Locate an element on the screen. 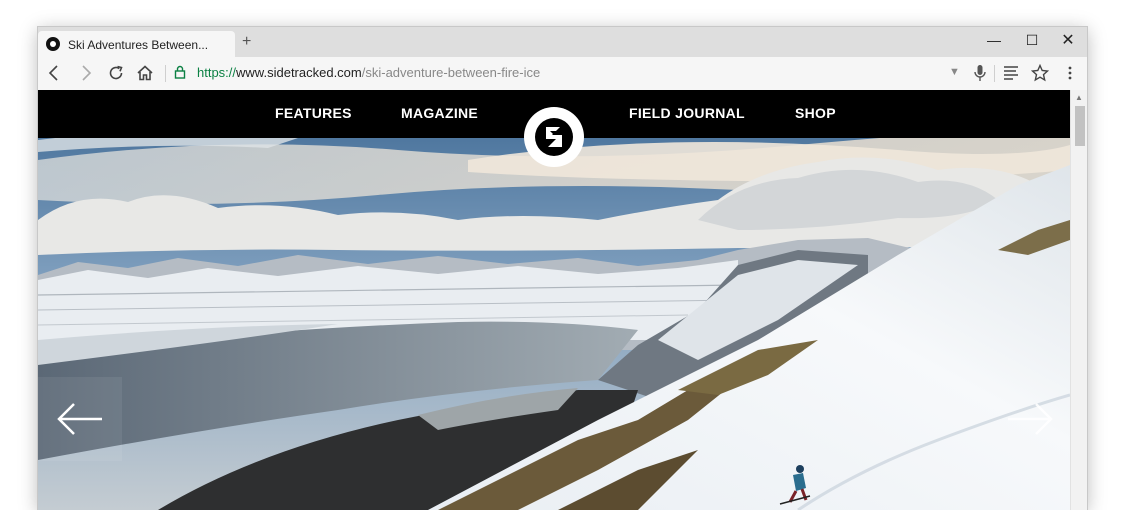  microphone-icon is located at coordinates (980, 73).